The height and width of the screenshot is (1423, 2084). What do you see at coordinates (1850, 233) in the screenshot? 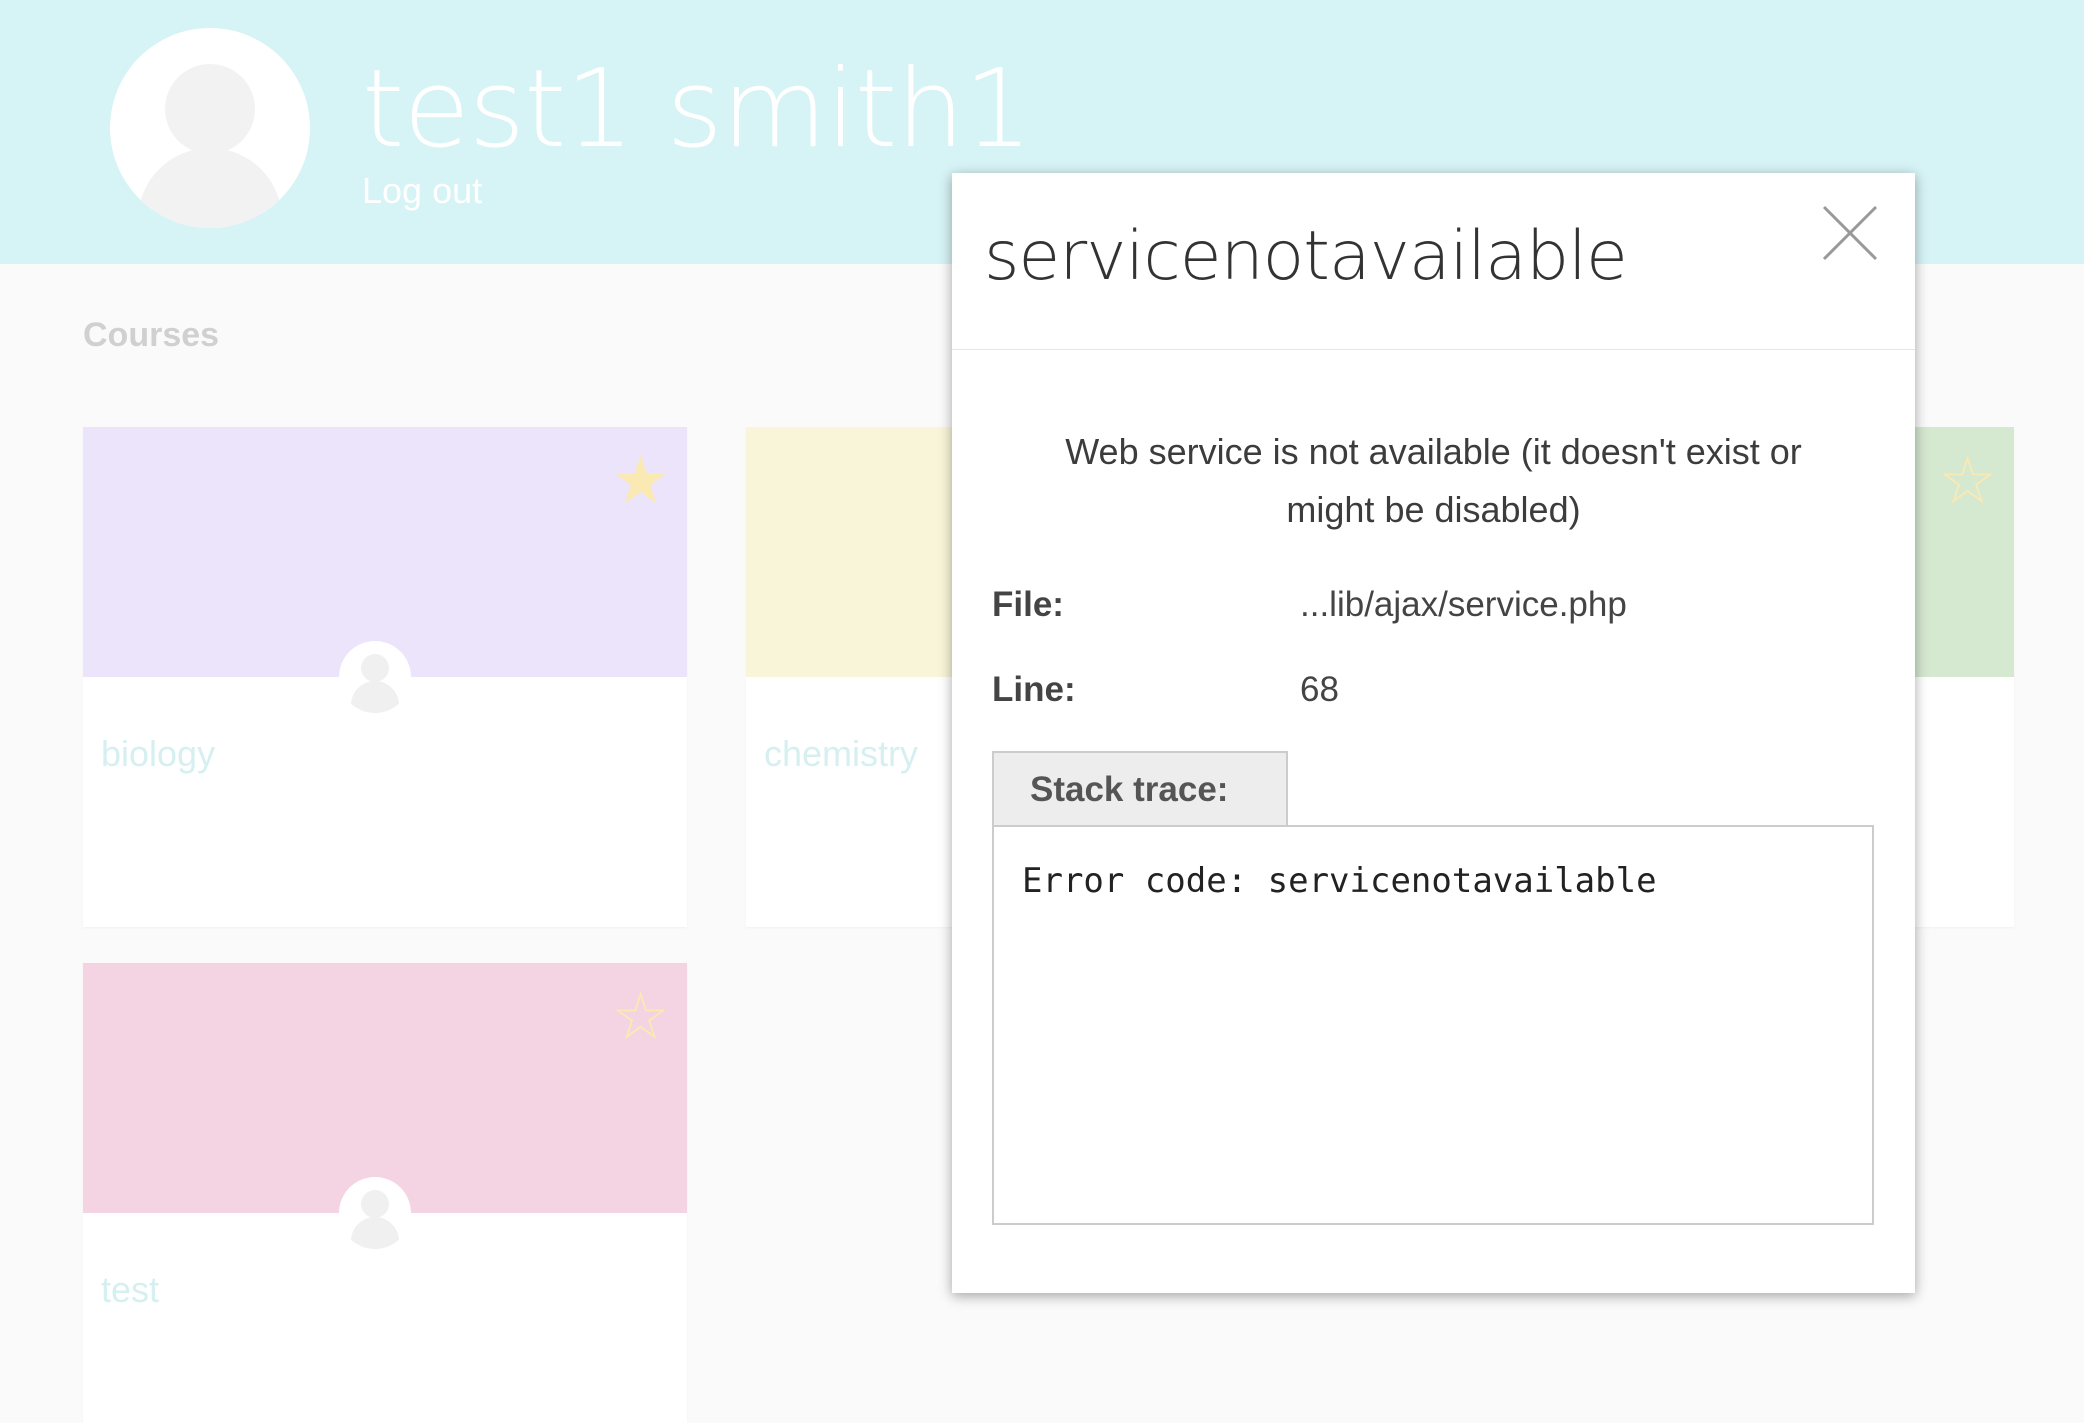
I see `close-icon` at bounding box center [1850, 233].